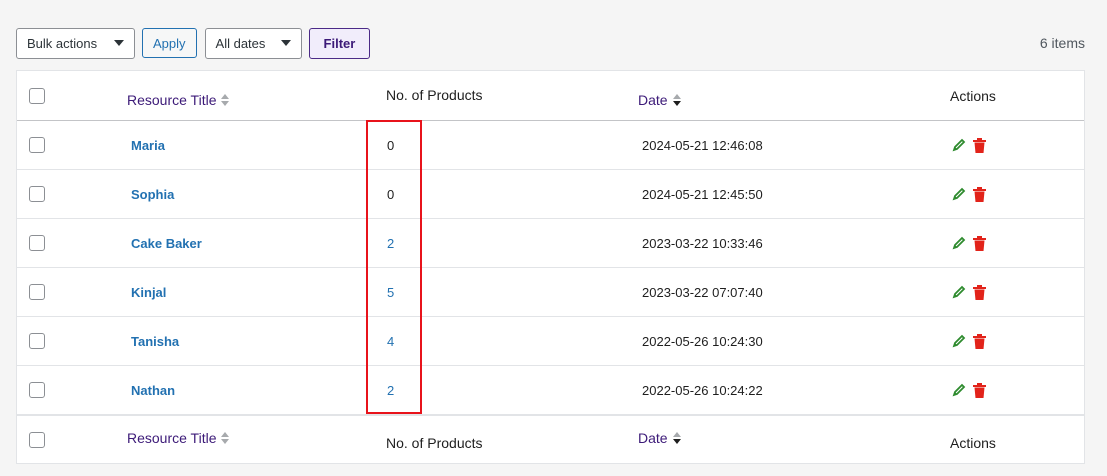 This screenshot has height=476, width=1107. I want to click on resource-title-link: Tanisha, so click(153, 341).